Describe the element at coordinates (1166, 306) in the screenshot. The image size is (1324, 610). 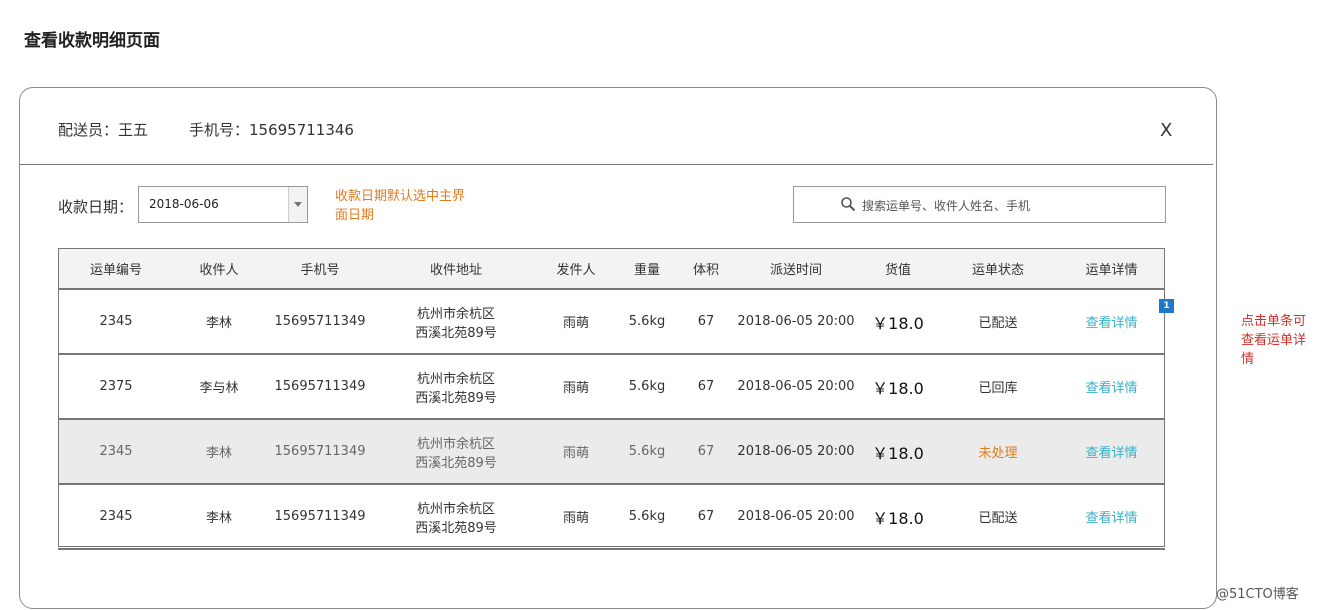
I see `annotation-marker: 1` at that location.